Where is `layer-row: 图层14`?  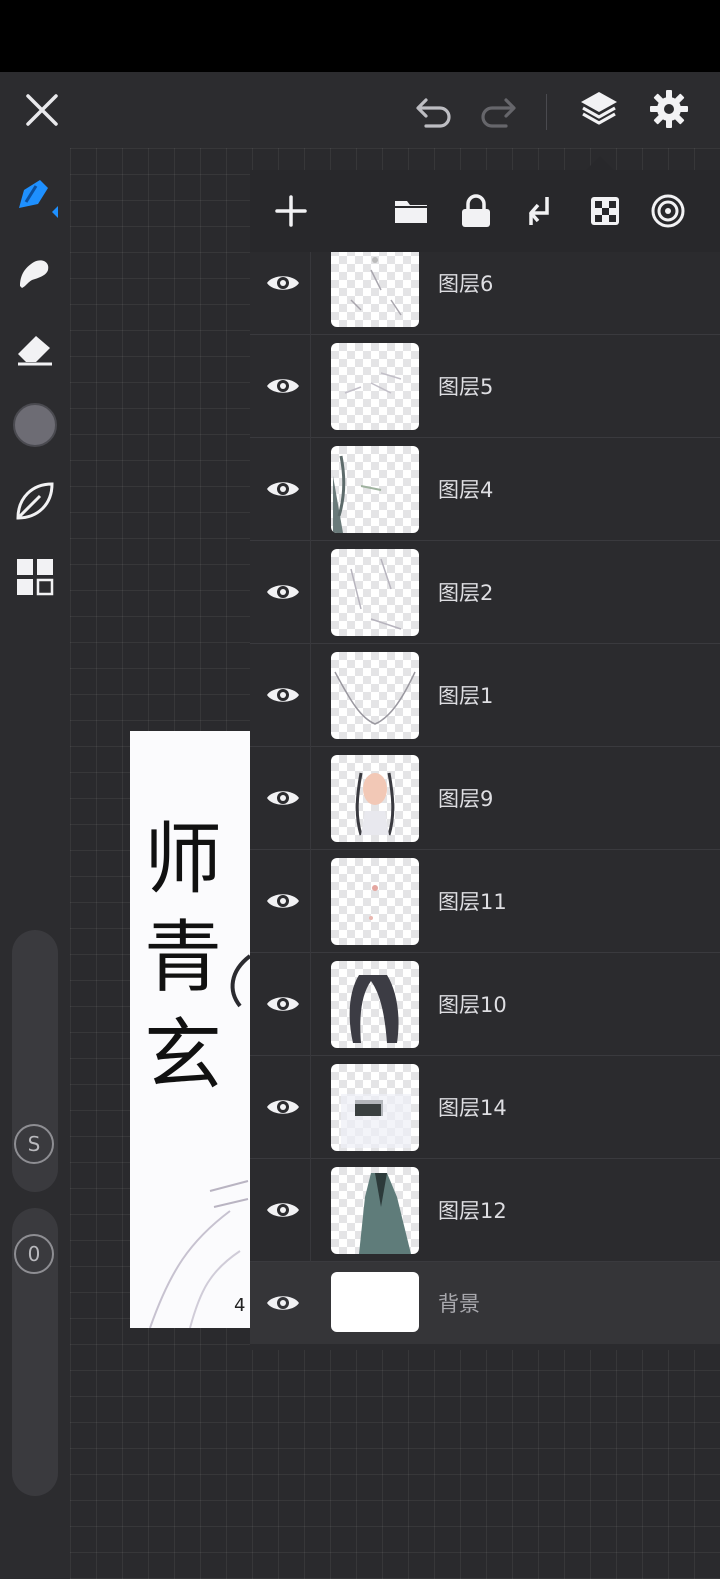
layer-row: 图层14 is located at coordinates (485, 1107).